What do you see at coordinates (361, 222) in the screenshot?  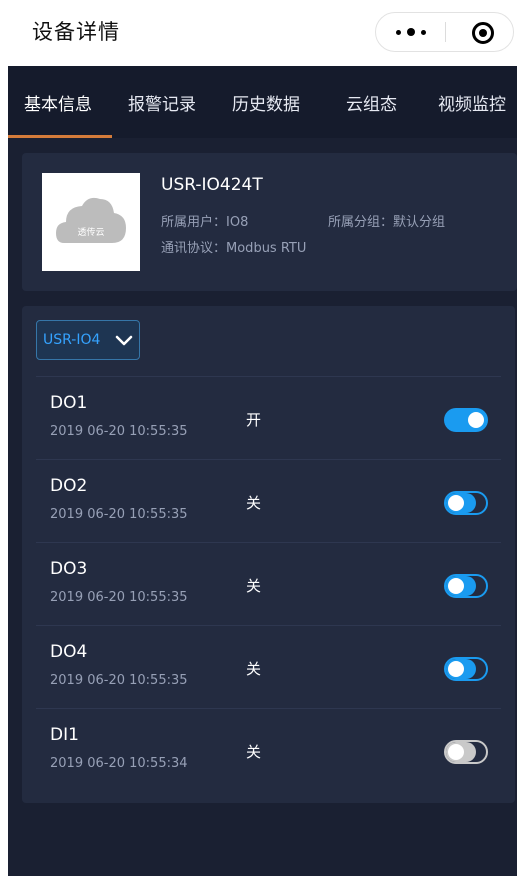 I see `group-label: 所属分组：` at bounding box center [361, 222].